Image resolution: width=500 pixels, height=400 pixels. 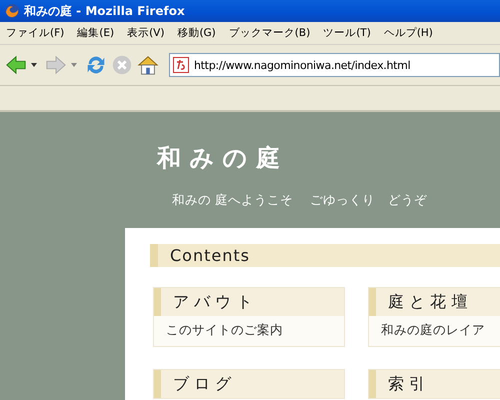 I want to click on browser-logo-icon, so click(x=12, y=11).